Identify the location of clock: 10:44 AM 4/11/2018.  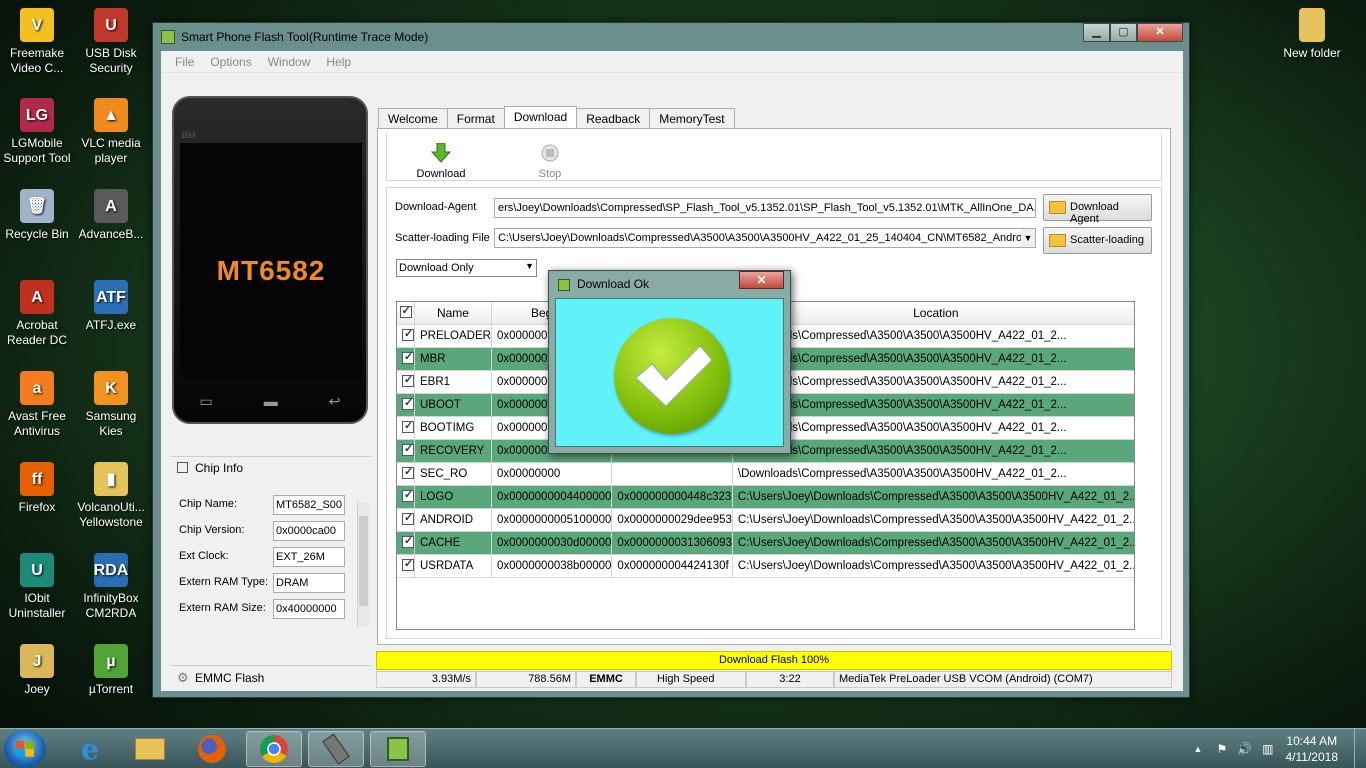
(1312, 749).